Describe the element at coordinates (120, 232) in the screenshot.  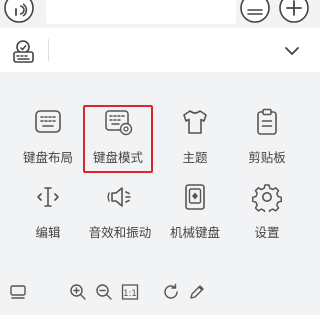
I see `menu-item-label: 音效和振动` at that location.